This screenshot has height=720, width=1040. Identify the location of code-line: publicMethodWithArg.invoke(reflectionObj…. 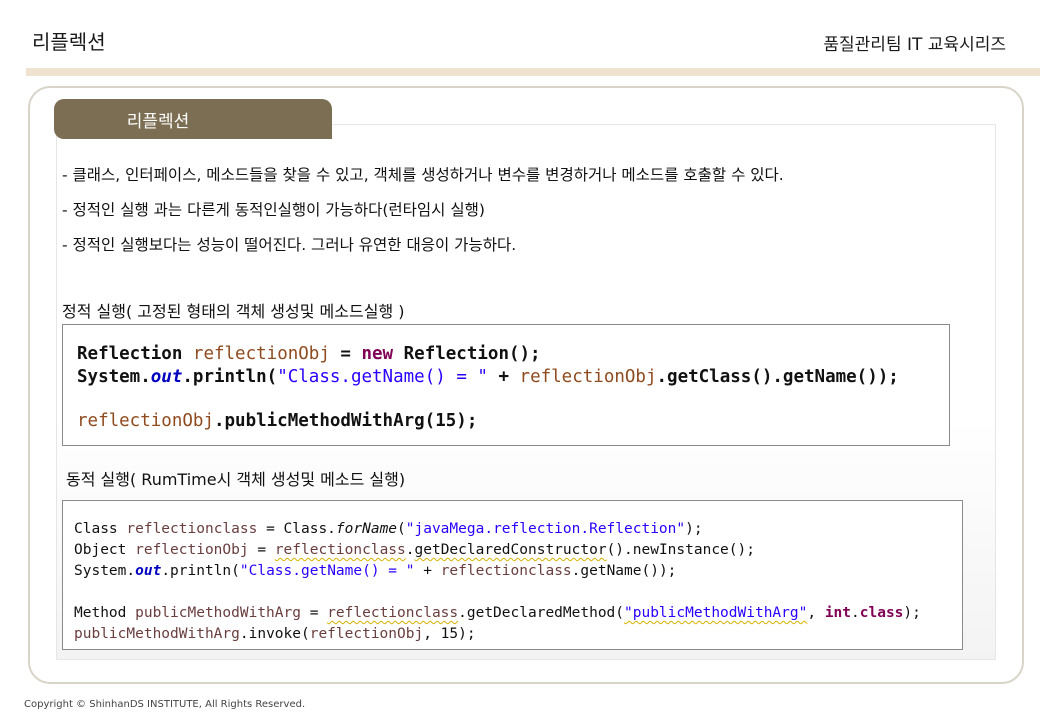
(275, 634).